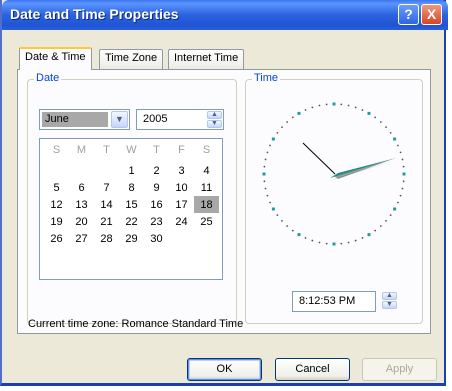 The image size is (452, 391). I want to click on calendar-day: 17, so click(181, 204).